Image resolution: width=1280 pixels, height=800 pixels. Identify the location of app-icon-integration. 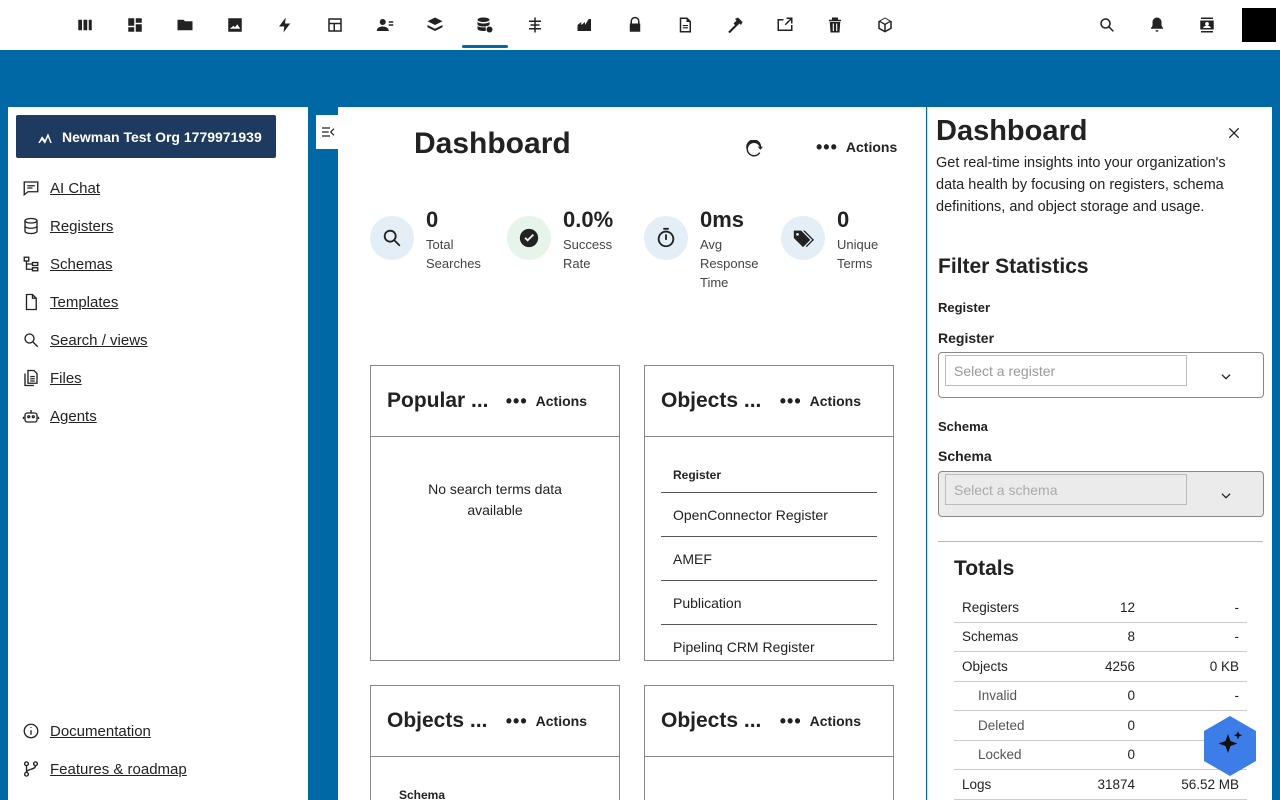
(785, 25).